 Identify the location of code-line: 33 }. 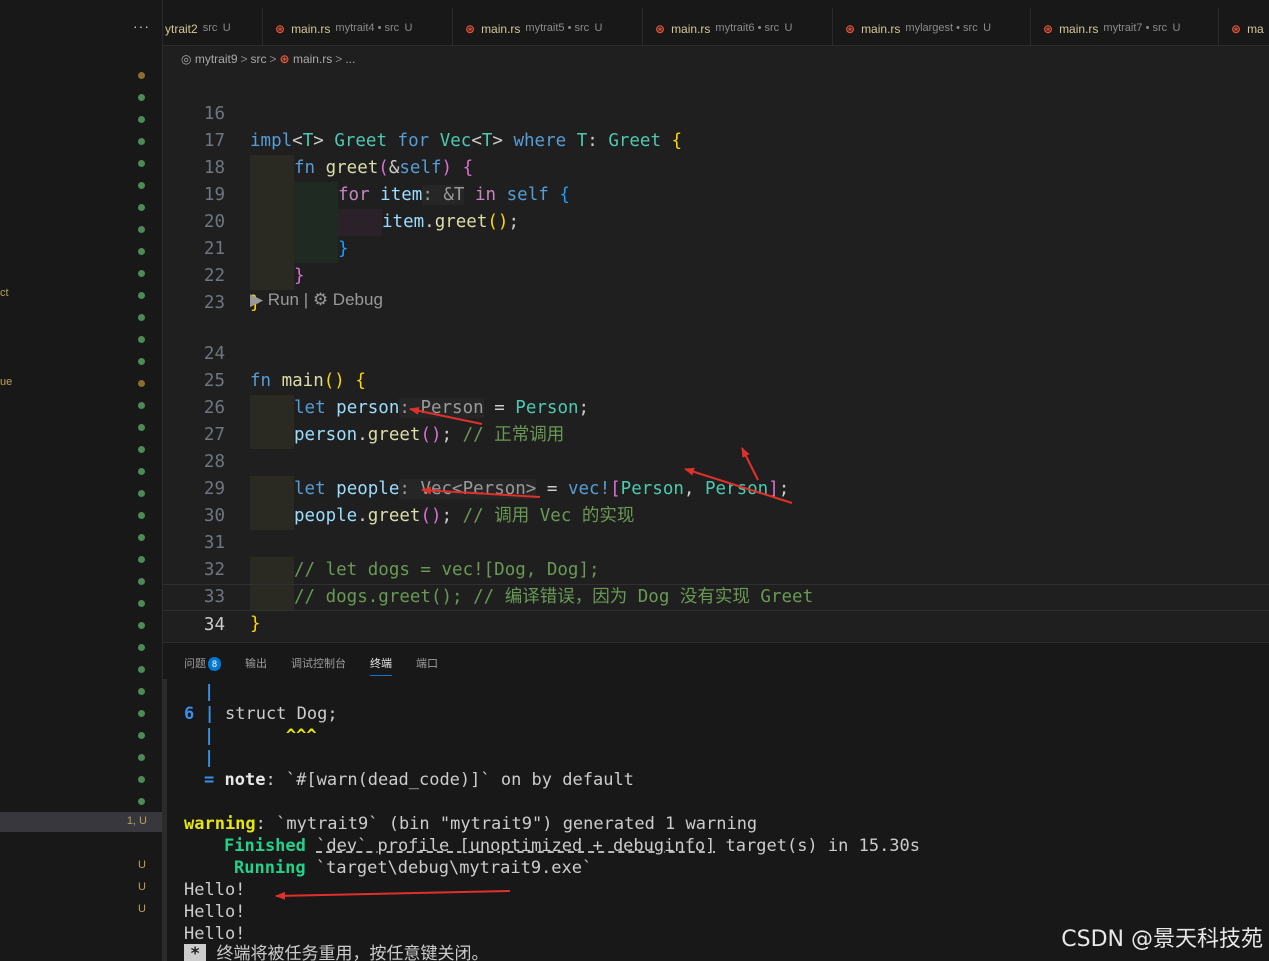
(716, 595).